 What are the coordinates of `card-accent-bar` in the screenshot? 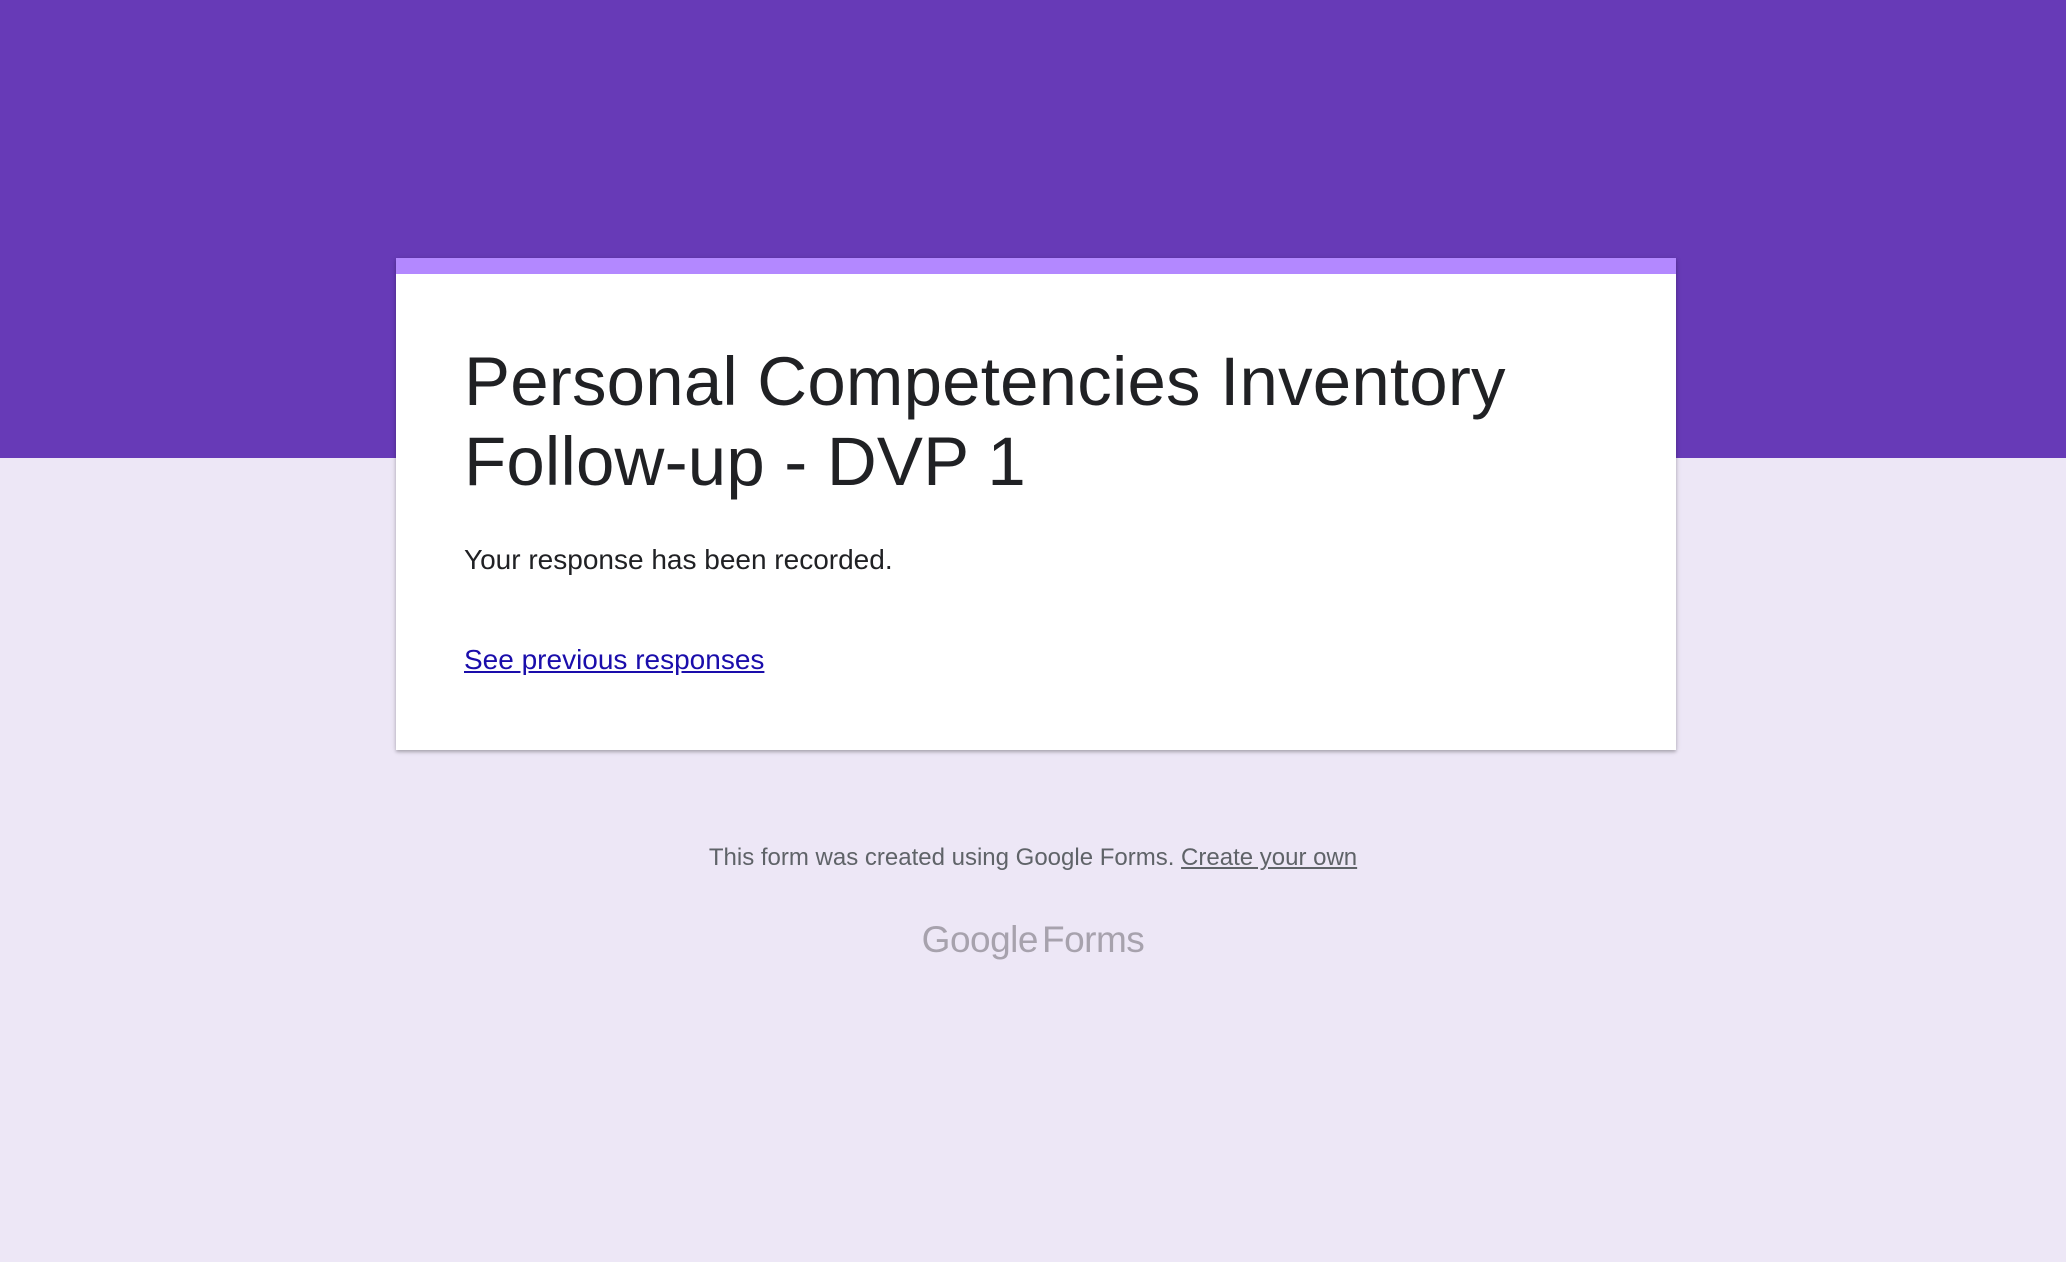 It's located at (1036, 266).